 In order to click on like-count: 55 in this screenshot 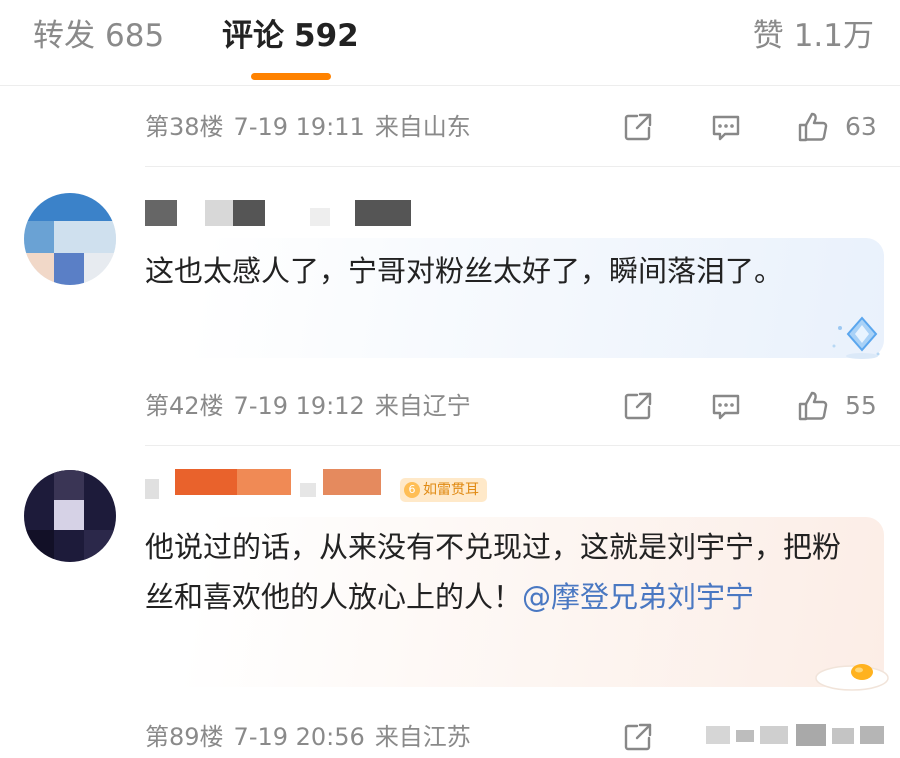, I will do `click(861, 405)`.